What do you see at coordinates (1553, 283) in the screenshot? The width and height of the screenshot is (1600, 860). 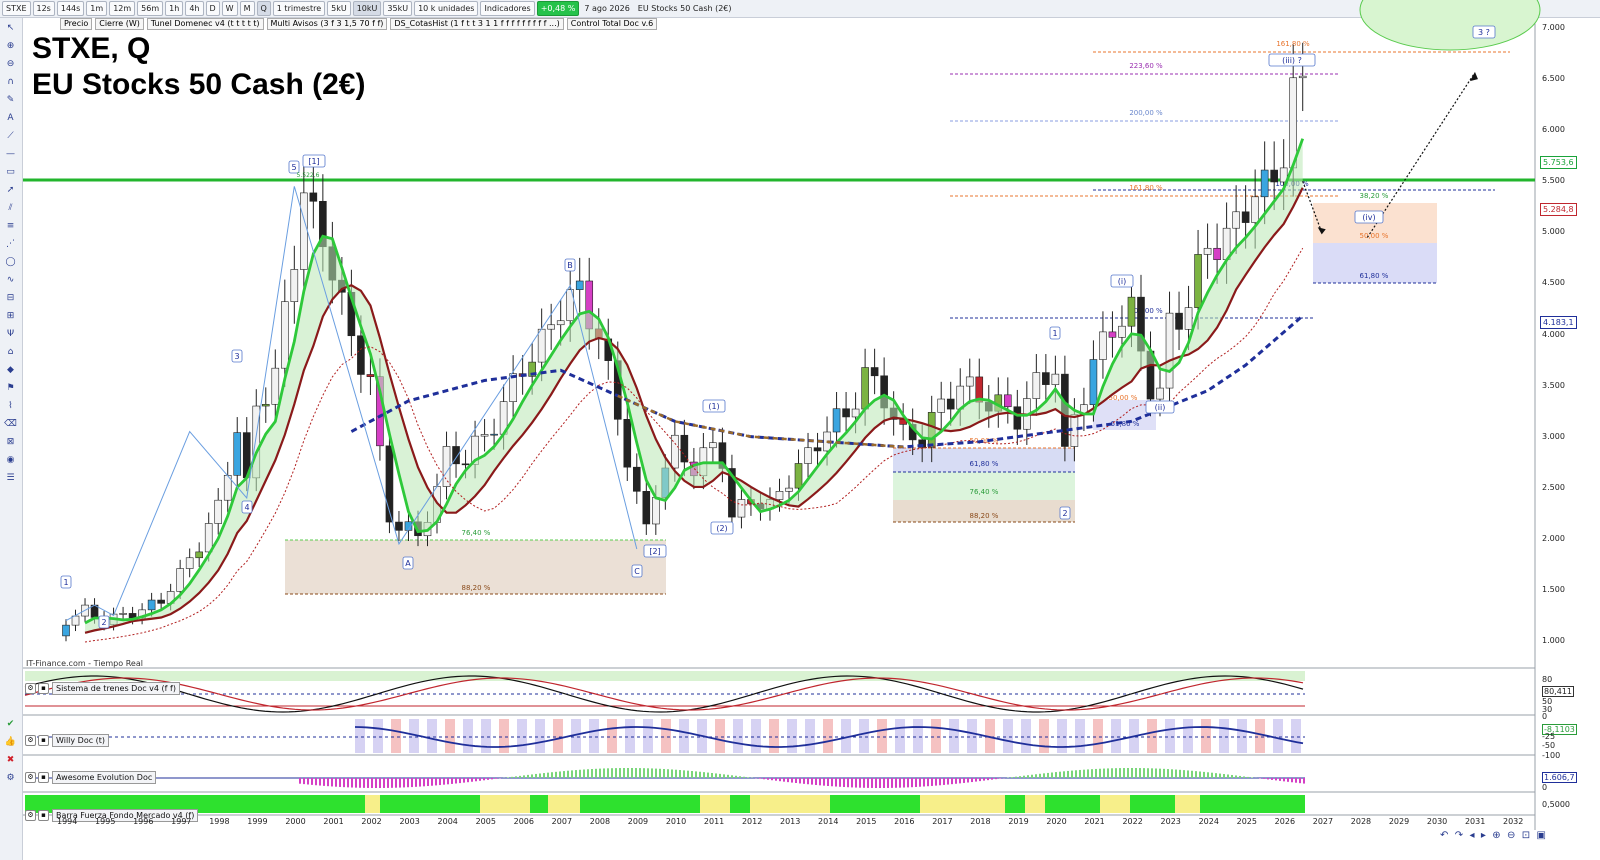 I see `price-axis-label: 4.500` at bounding box center [1553, 283].